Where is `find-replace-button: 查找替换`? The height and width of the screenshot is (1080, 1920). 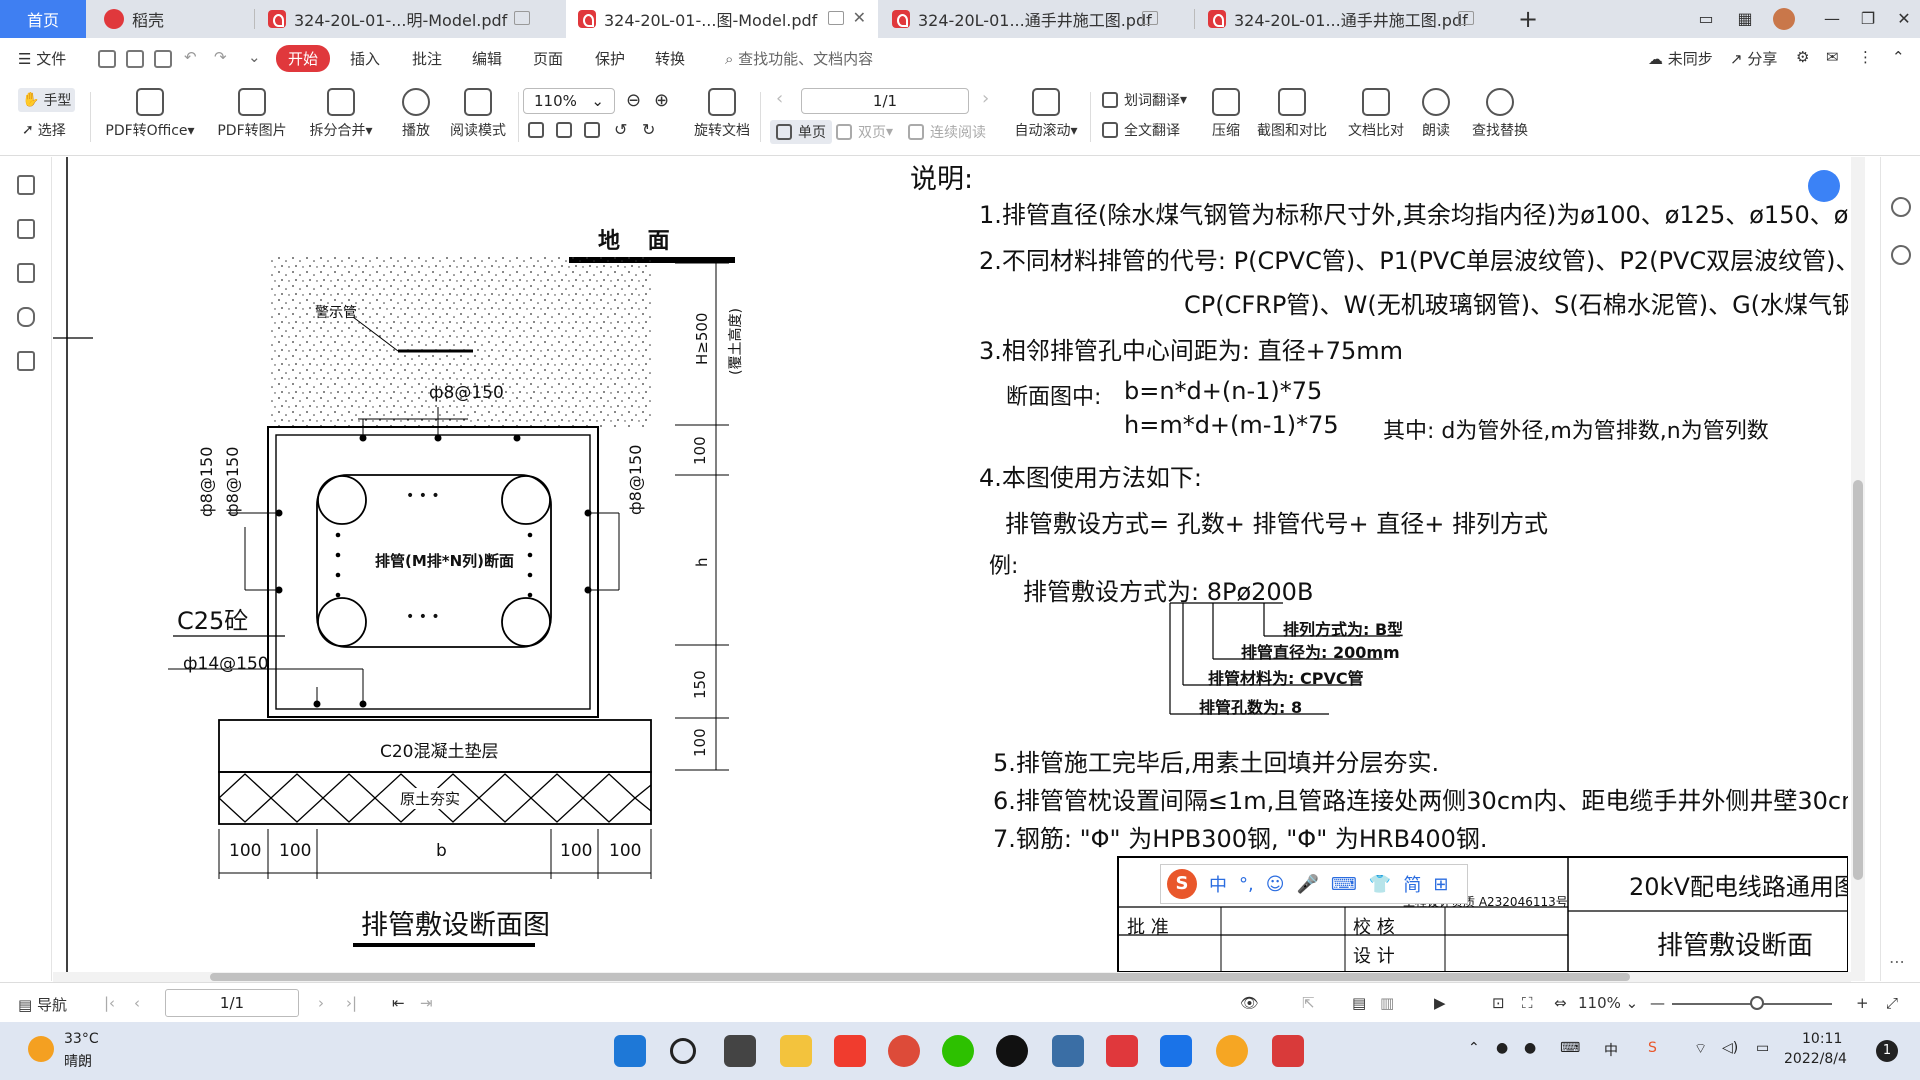 find-replace-button: 查找替换 is located at coordinates (1500, 114).